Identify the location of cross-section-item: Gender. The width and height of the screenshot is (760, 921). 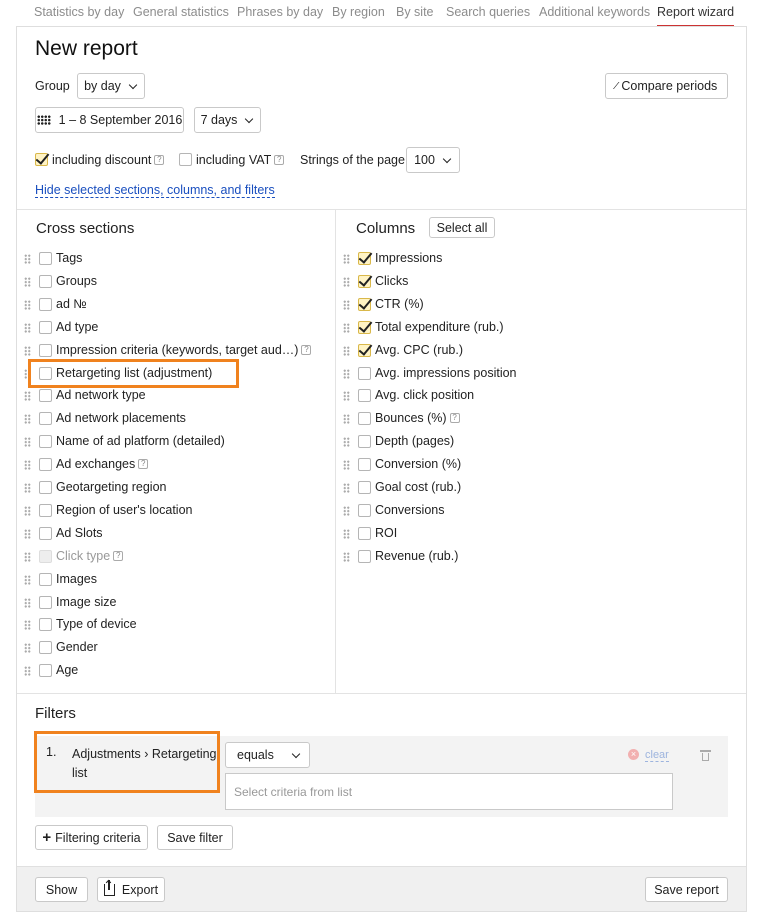
(150, 648).